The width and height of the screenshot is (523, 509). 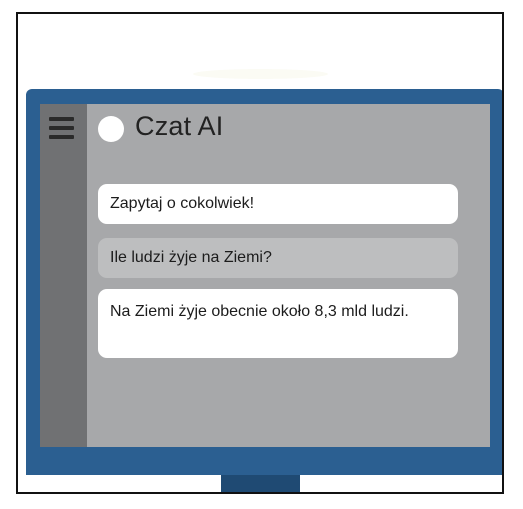 What do you see at coordinates (182, 203) in the screenshot?
I see `prompt-text: Zapytaj o cokolwiek!` at bounding box center [182, 203].